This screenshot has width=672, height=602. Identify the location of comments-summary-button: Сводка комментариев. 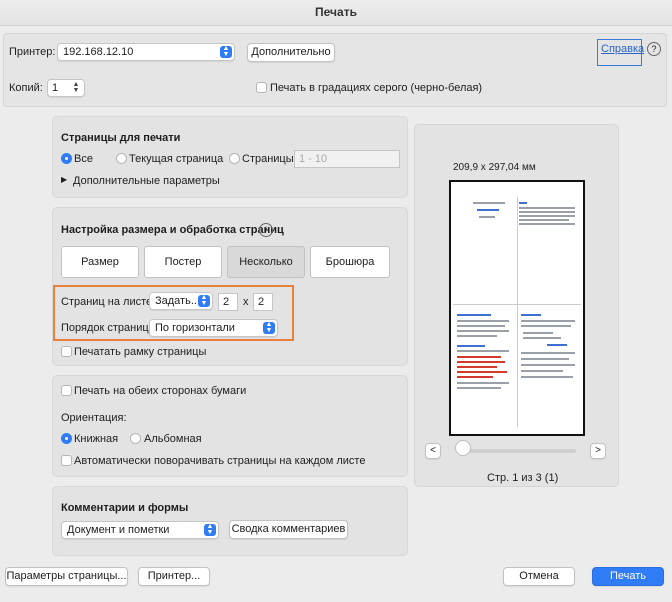
(288, 529).